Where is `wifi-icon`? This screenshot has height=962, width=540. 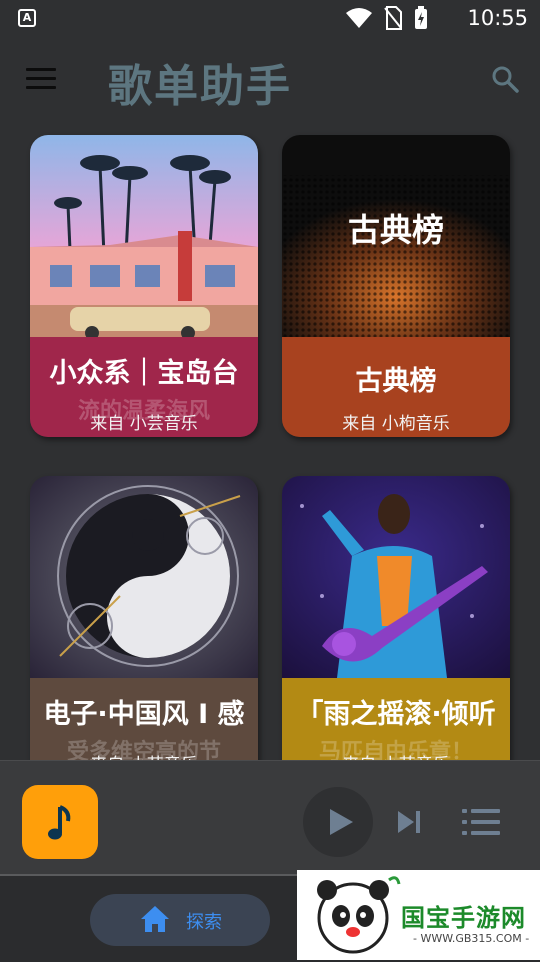
wifi-icon is located at coordinates (359, 18).